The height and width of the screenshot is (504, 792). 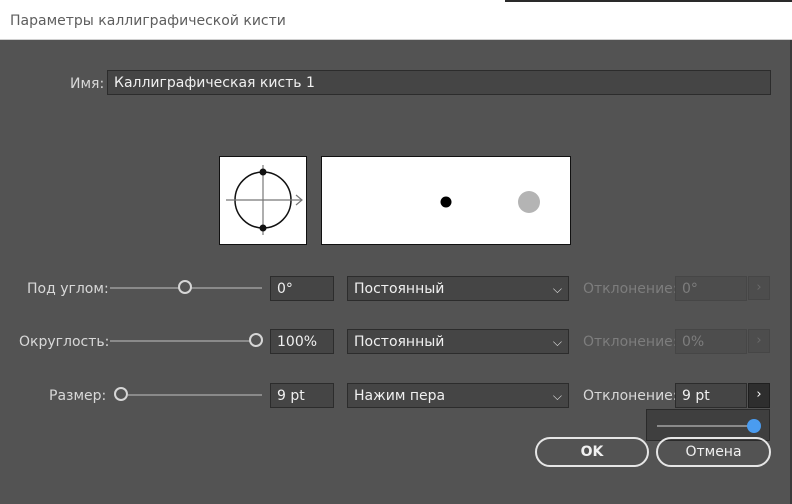 I want to click on roundness-input: 100%, so click(x=302, y=341).